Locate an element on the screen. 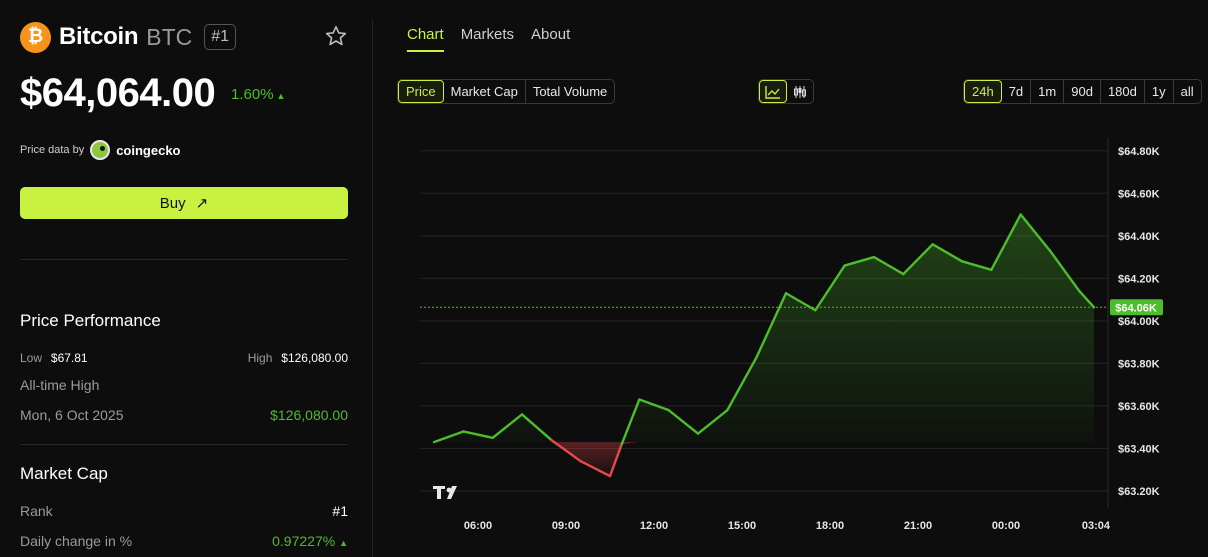 This screenshot has height=557, width=1208. metric-toggle: Price Market Cap Total Volume is located at coordinates (506, 91).